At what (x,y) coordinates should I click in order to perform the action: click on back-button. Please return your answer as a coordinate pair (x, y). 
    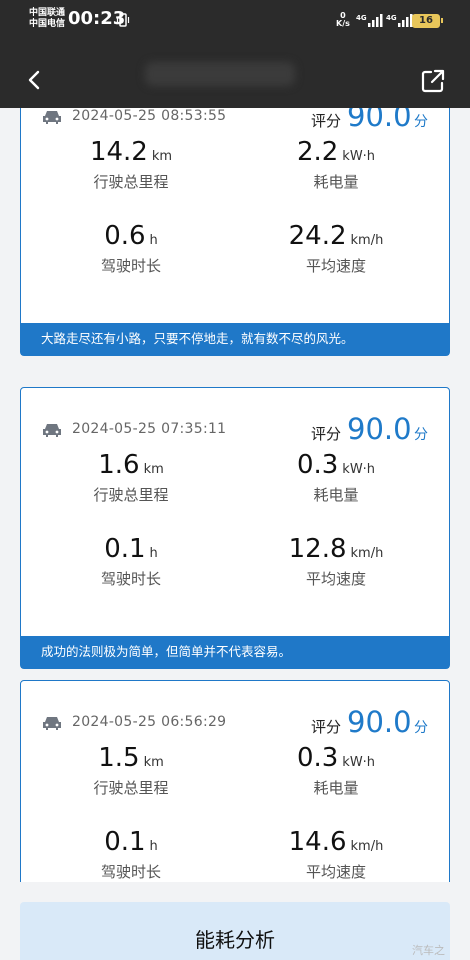
    Looking at the image, I should click on (34, 80).